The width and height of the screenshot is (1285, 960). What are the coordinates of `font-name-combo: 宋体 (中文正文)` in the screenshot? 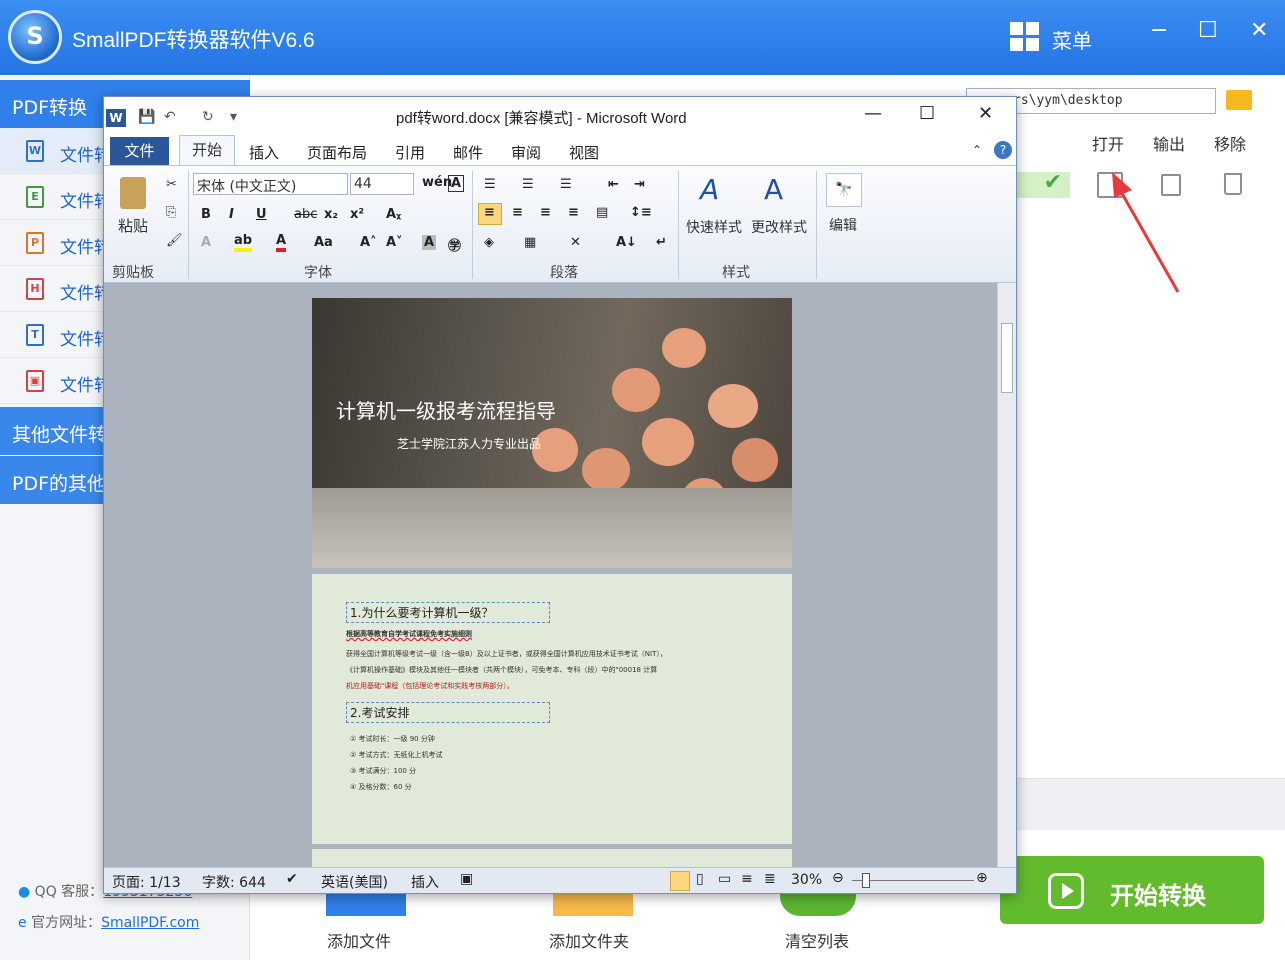 It's located at (270, 184).